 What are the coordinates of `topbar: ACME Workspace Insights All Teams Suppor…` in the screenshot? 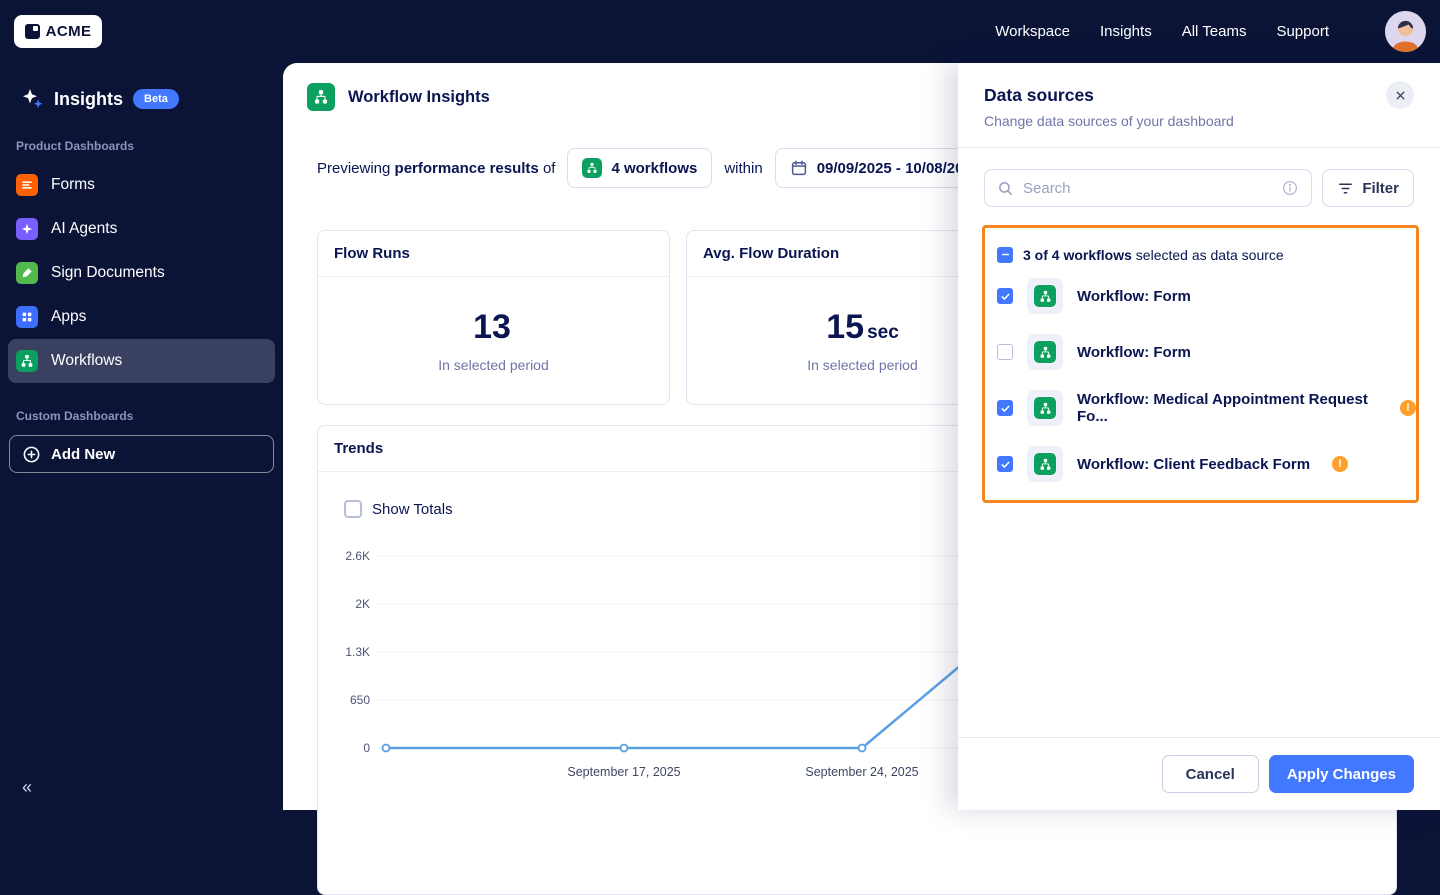 It's located at (720, 31).